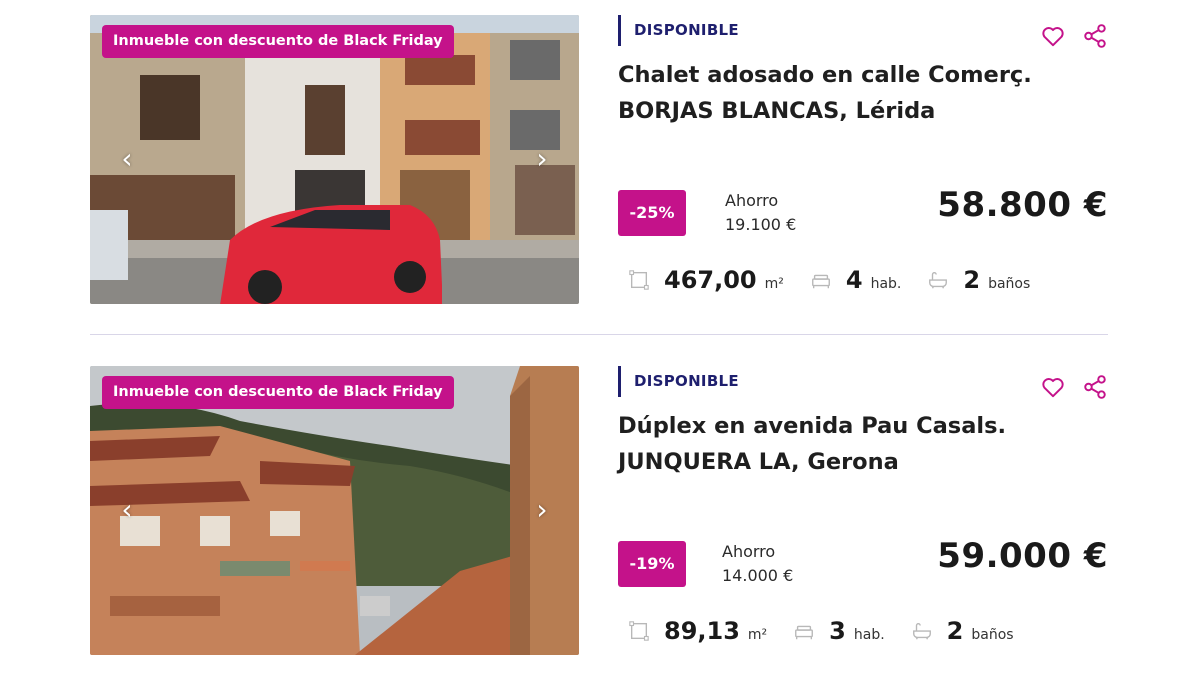 Image resolution: width=1200 pixels, height=675 pixels. I want to click on rooms-value: 3, so click(837, 631).